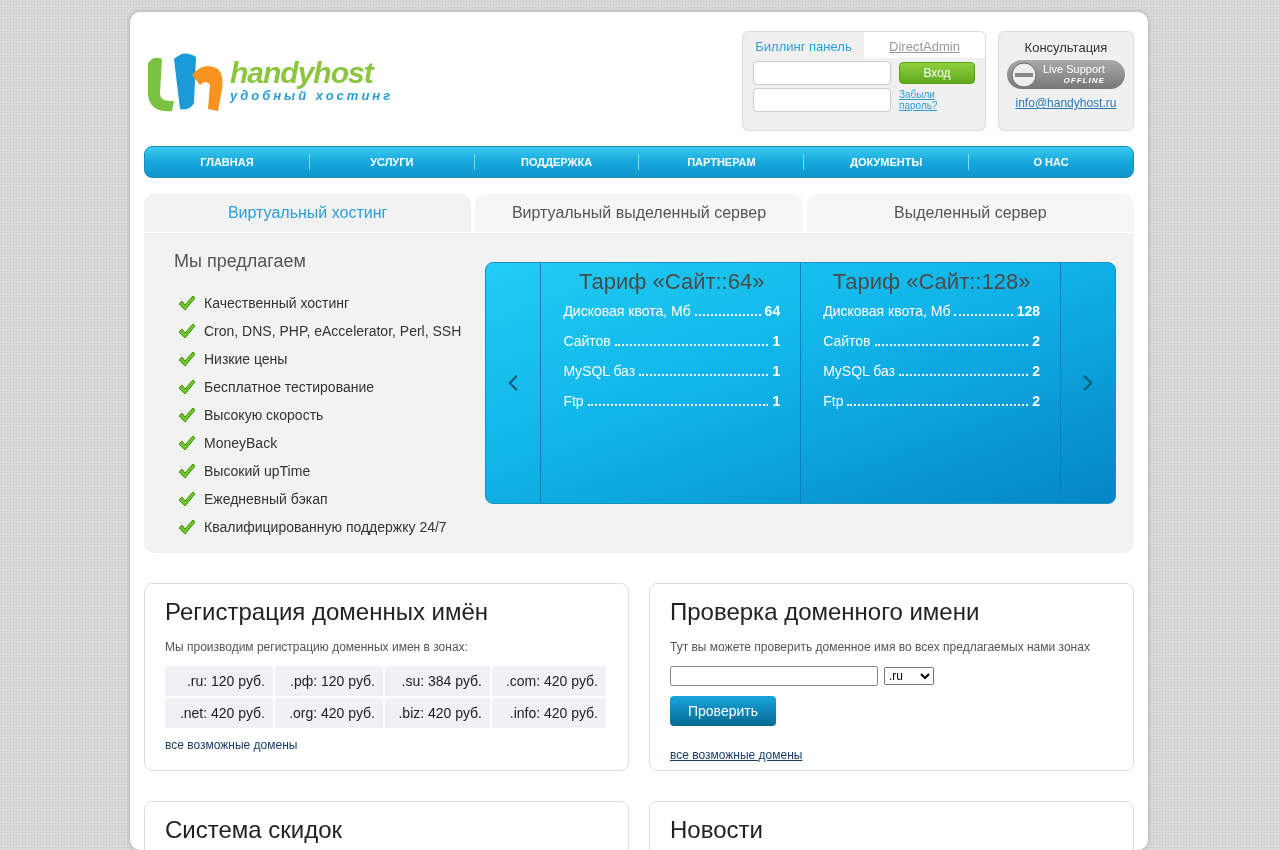 The width and height of the screenshot is (1280, 850). Describe the element at coordinates (391, 162) in the screenshot. I see `nav-link: УСЛУГИ` at that location.